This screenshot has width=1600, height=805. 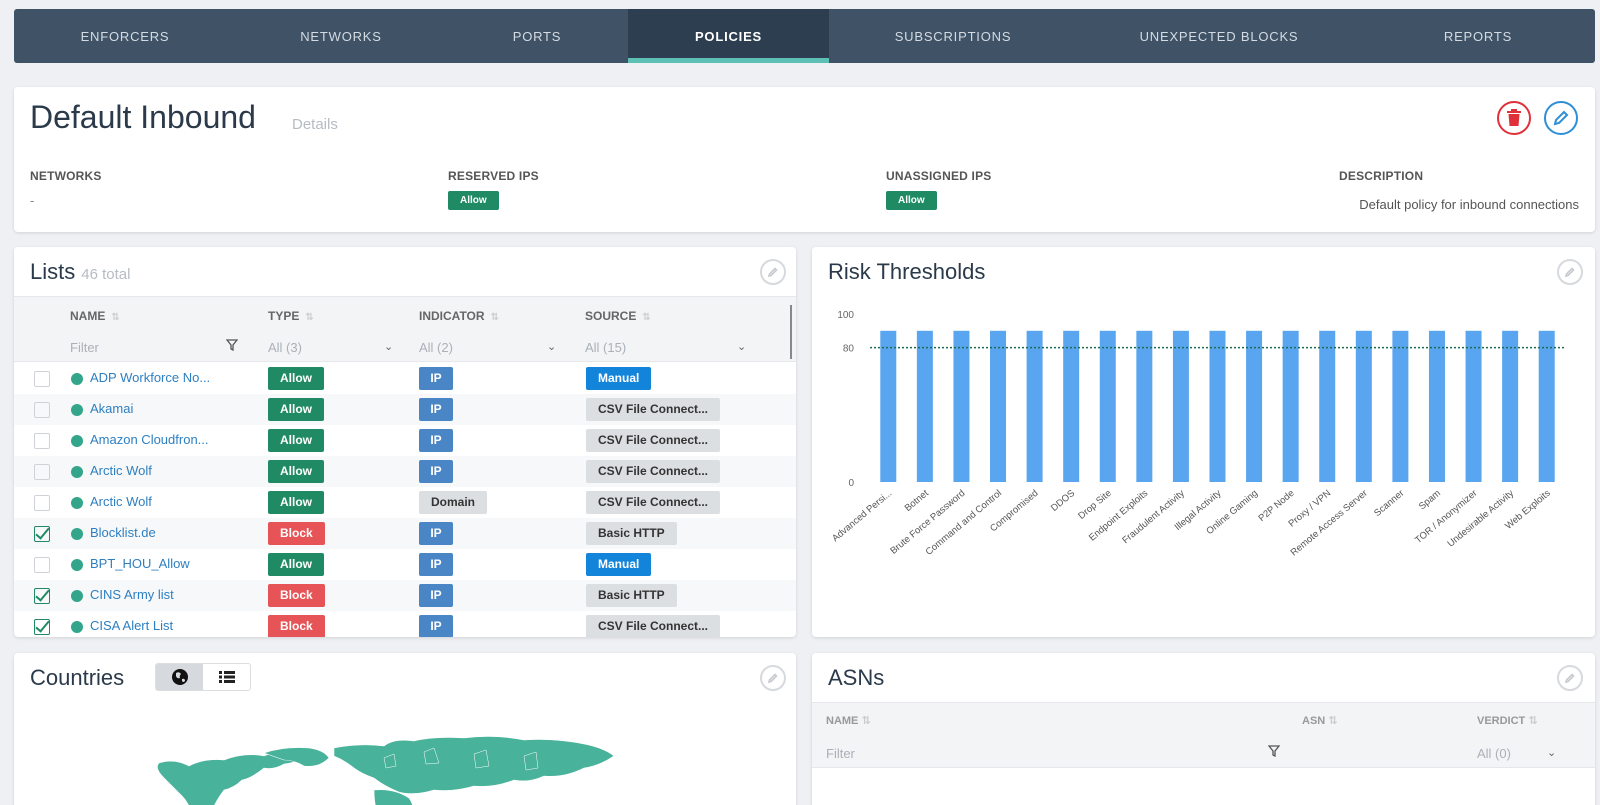 I want to click on reserved-ips-badge: Allow, so click(x=473, y=200).